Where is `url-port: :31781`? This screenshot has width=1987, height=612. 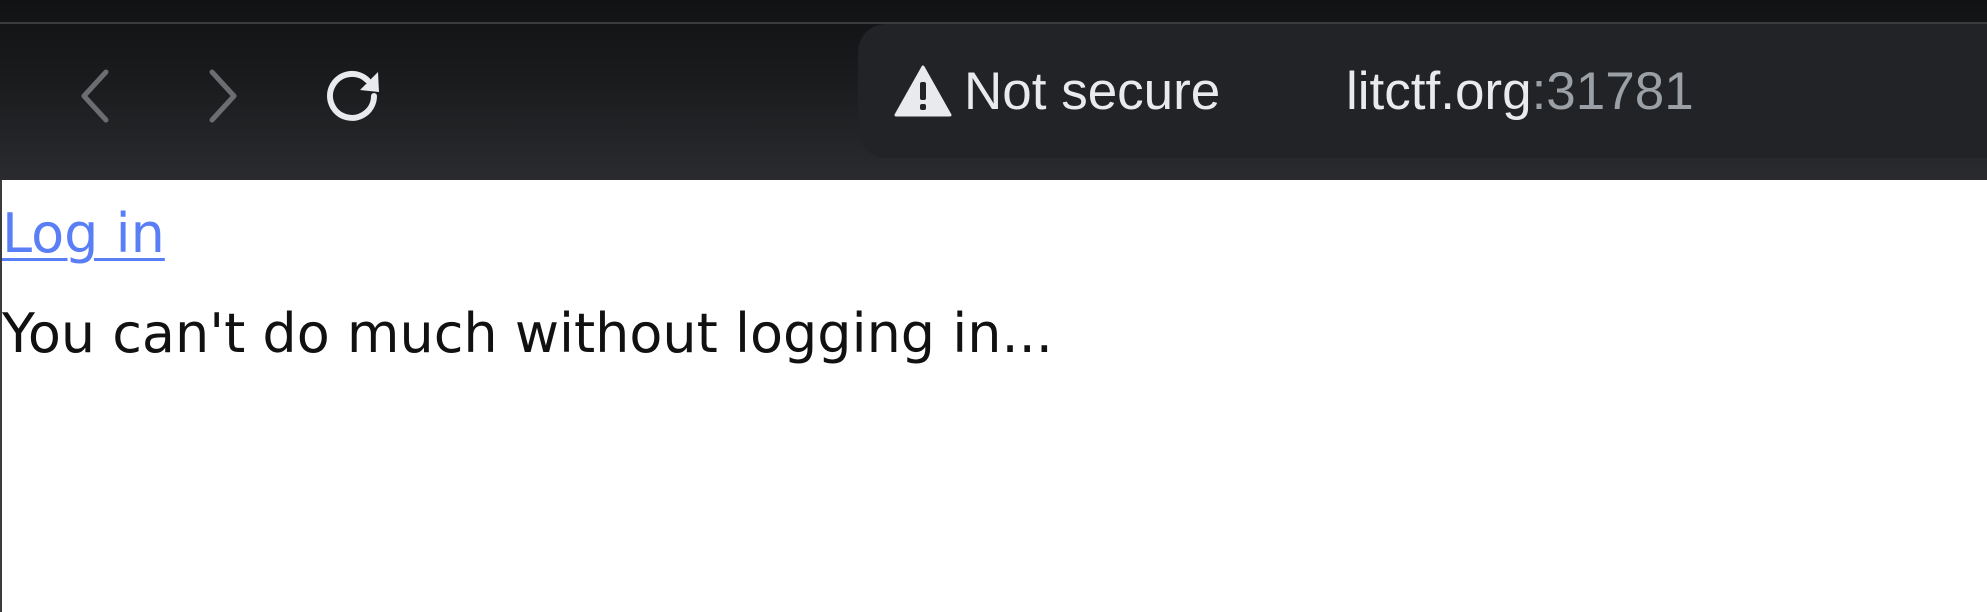
url-port: :31781 is located at coordinates (1612, 91).